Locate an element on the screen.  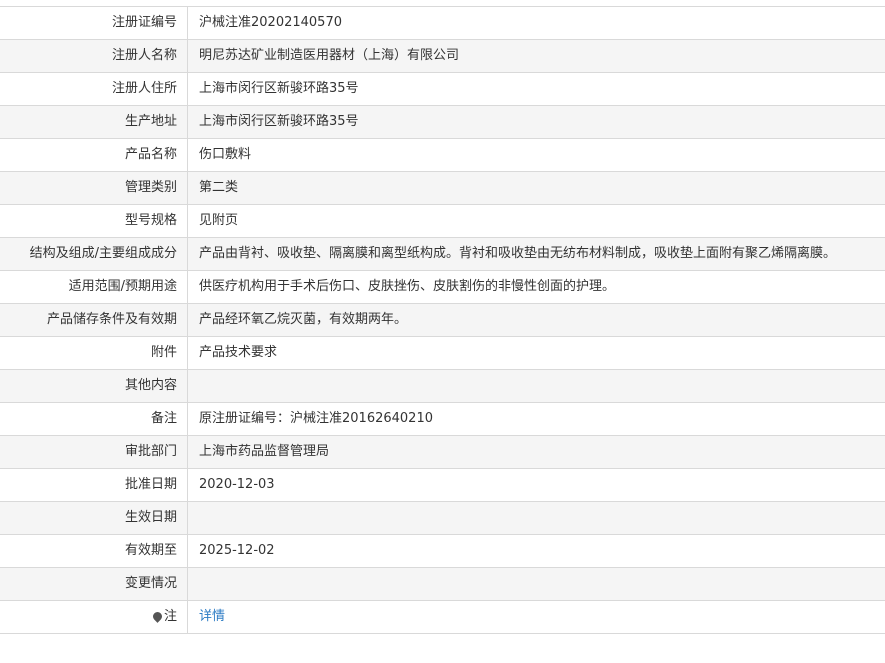
row-production-address: 生产地址 上海市闵行区新骏环路35号 is located at coordinates (442, 122).